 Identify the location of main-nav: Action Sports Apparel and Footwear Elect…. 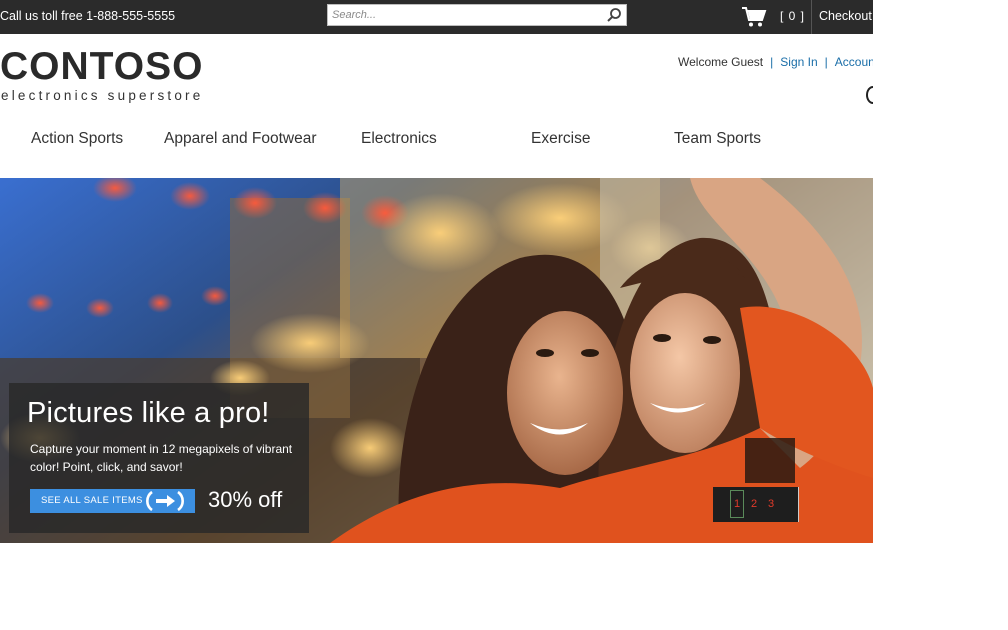
(436, 142).